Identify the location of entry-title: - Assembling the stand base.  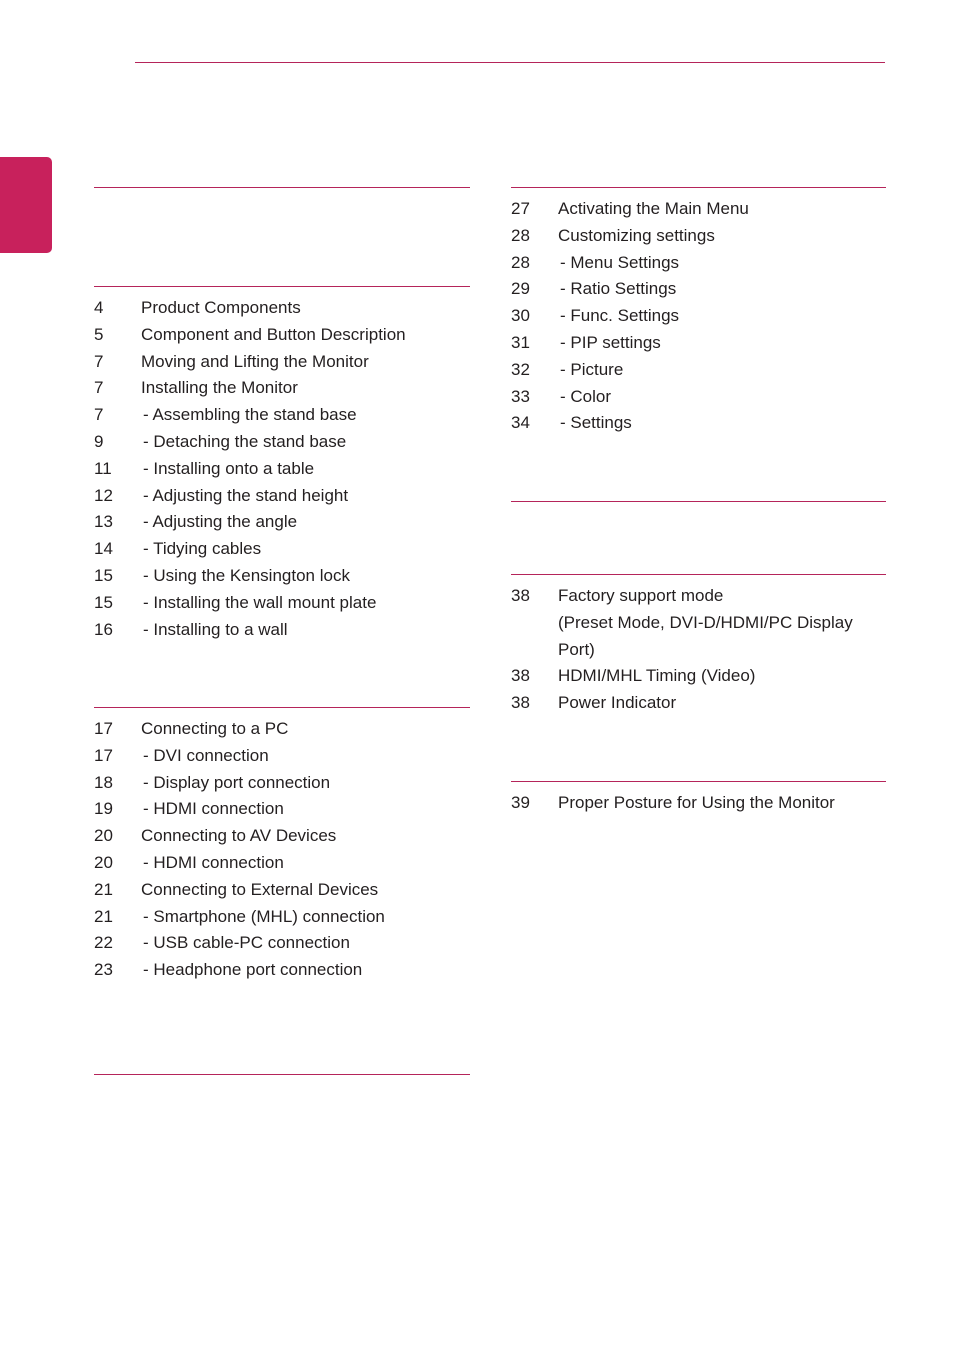
(250, 415).